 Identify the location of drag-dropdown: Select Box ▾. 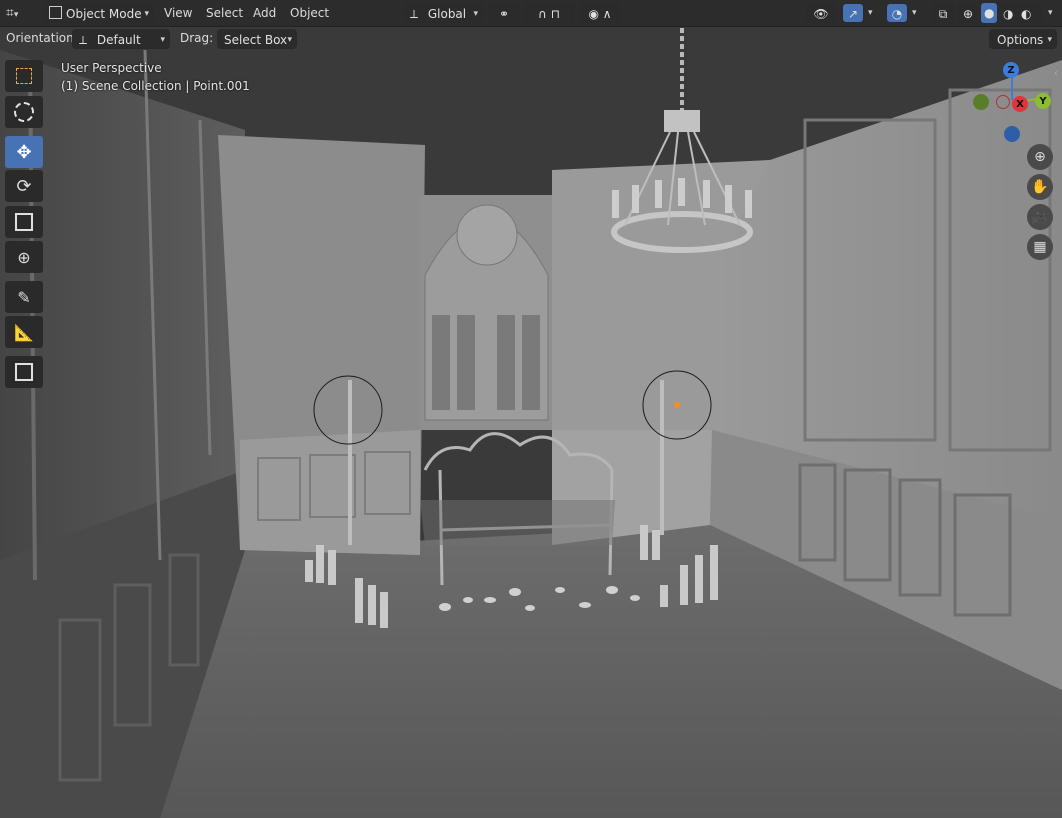
(257, 39).